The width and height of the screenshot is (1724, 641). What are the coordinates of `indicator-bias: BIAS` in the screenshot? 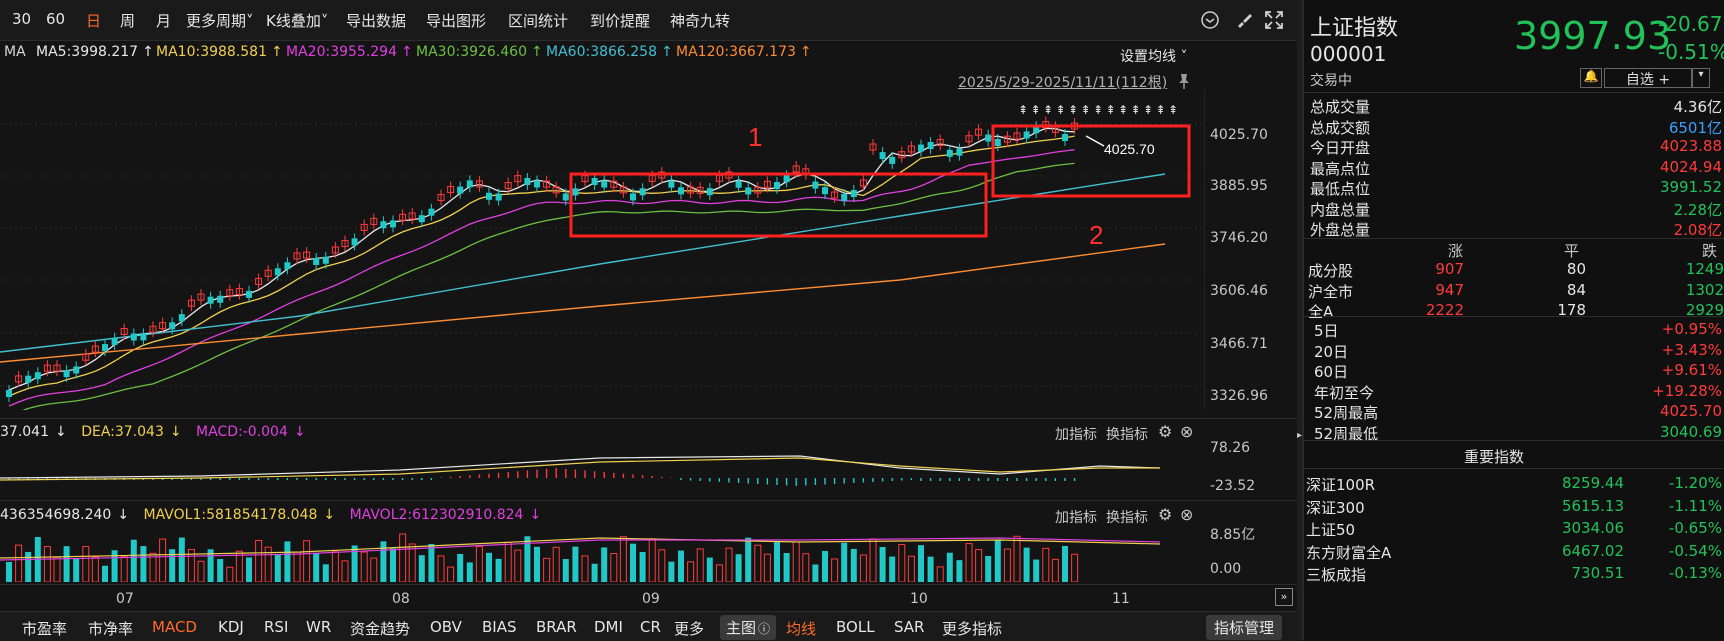 It's located at (499, 627).